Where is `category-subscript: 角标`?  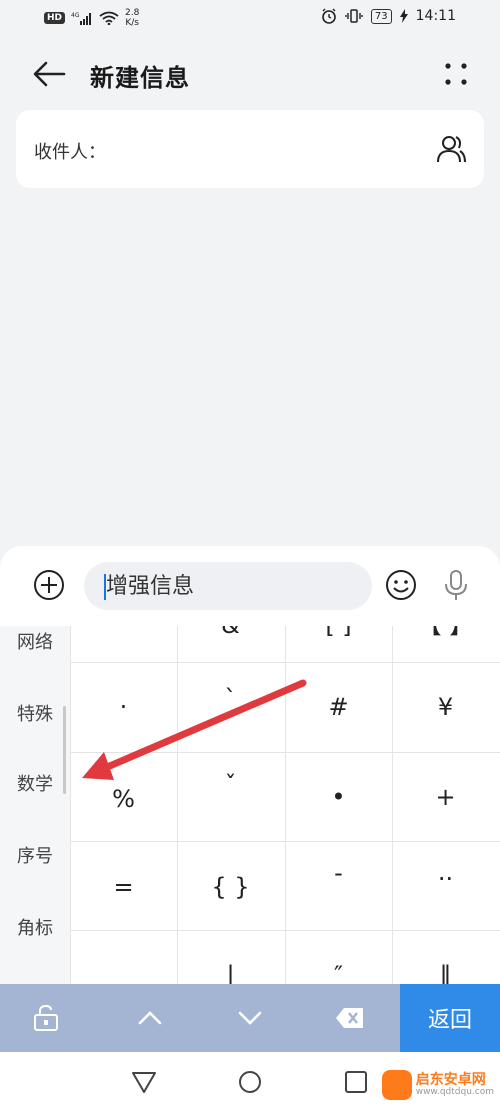 category-subscript: 角标 is located at coordinates (35, 927).